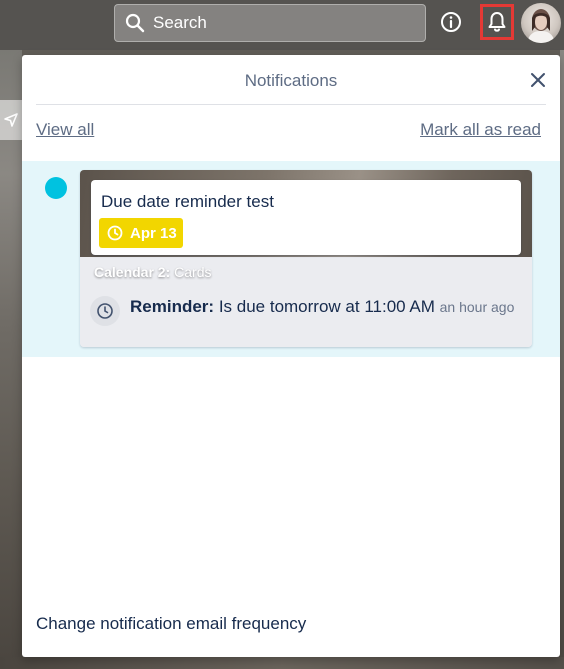  I want to click on avatar-image, so click(541, 26).